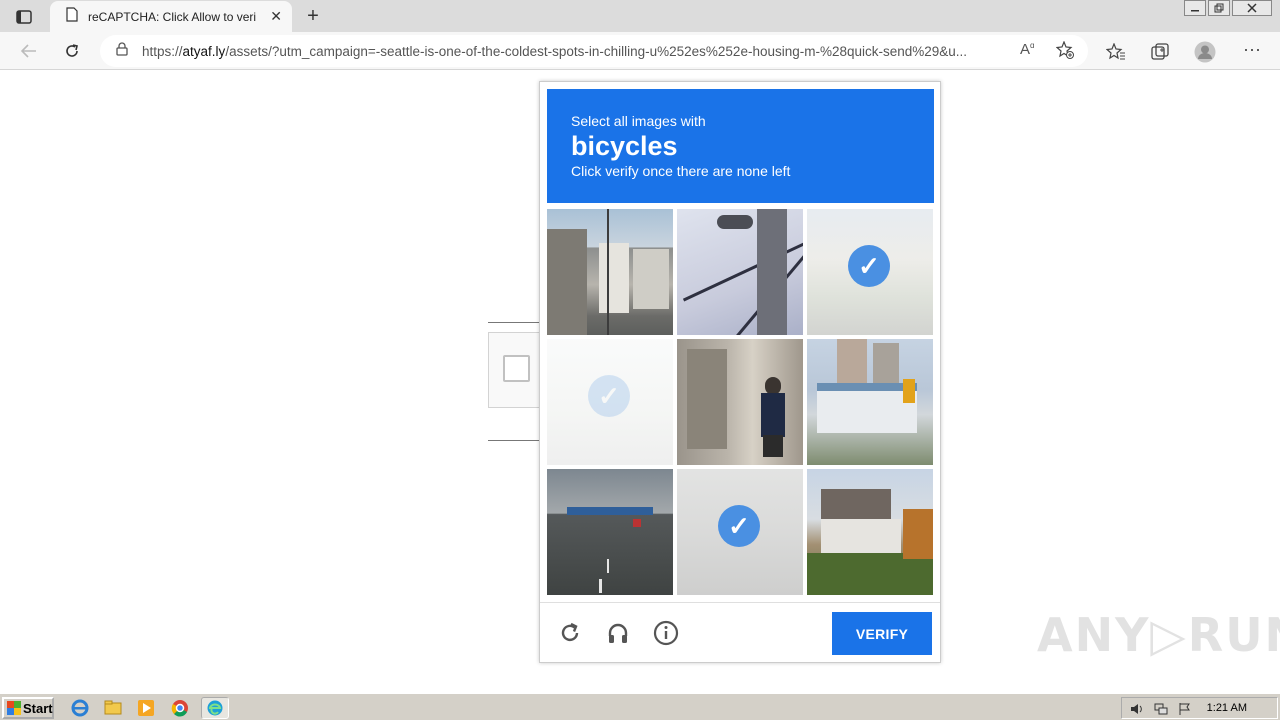  Describe the element at coordinates (146, 708) in the screenshot. I see `media-player-icon` at that location.